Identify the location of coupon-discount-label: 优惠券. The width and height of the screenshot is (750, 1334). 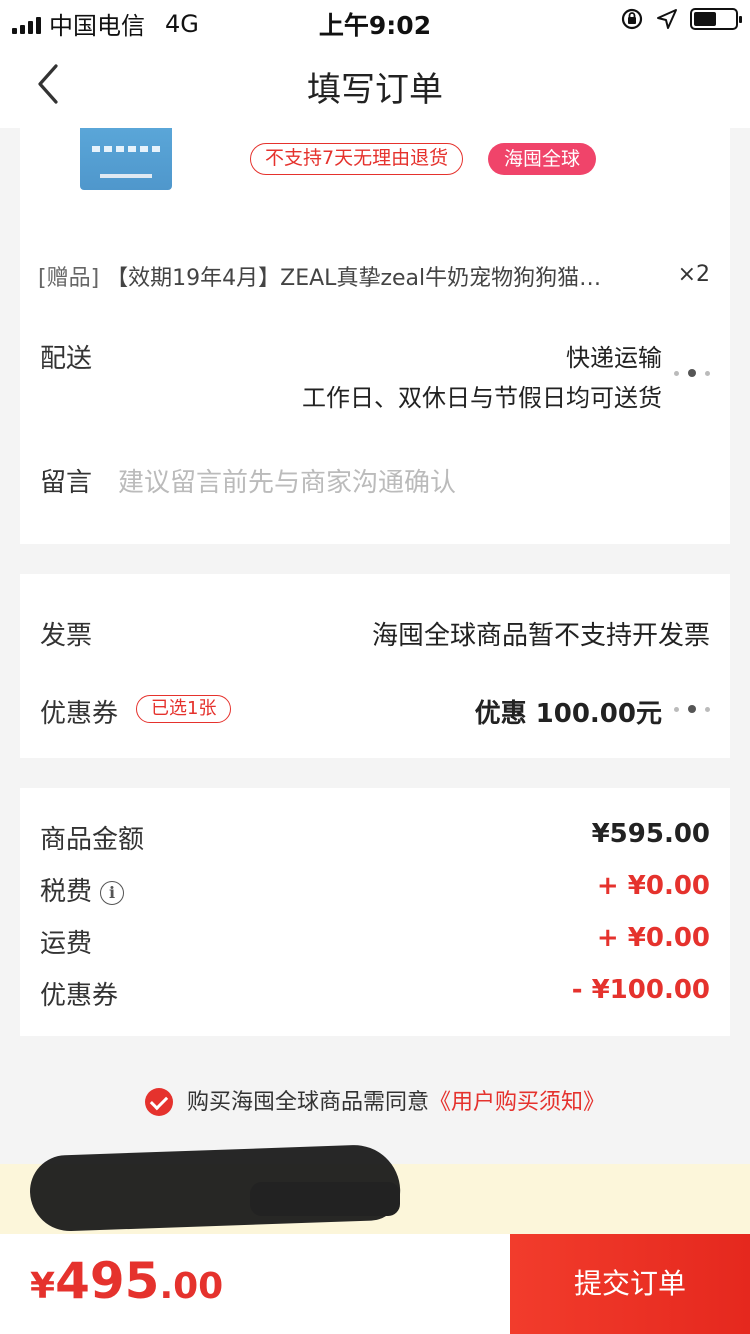
(79, 996).